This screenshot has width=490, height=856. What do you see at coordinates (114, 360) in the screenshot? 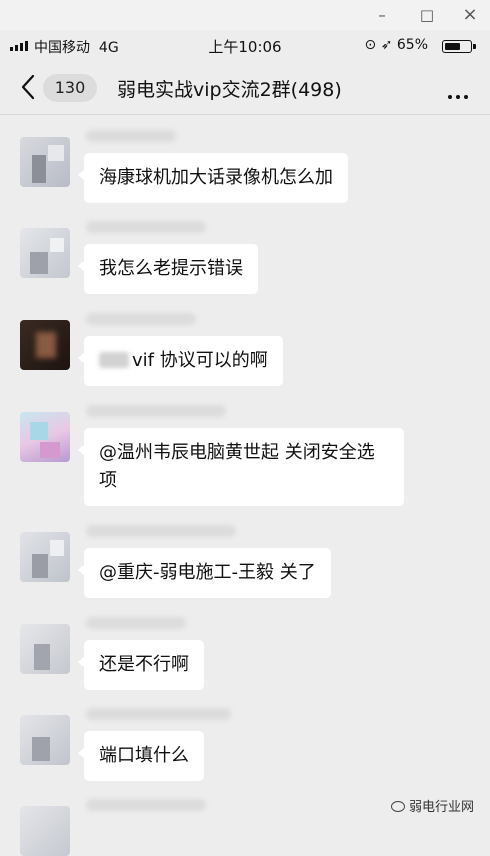
I see `redacted-text` at bounding box center [114, 360].